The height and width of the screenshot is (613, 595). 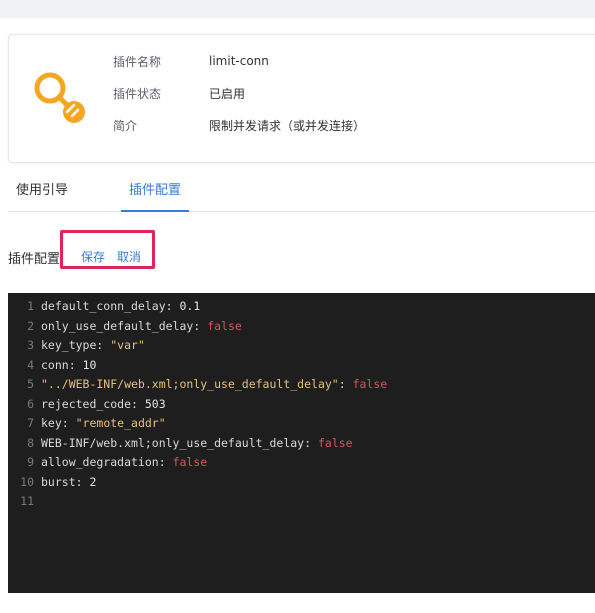 I want to click on editor-line: 2 only_use_default_delay: false, so click(x=125, y=327).